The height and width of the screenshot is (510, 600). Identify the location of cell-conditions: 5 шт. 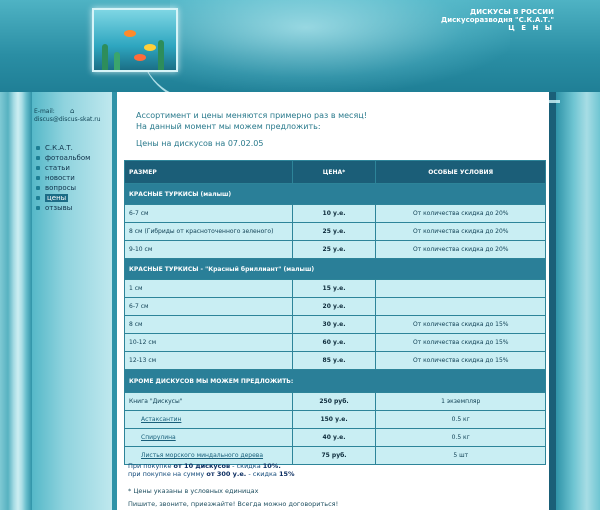
(460, 455).